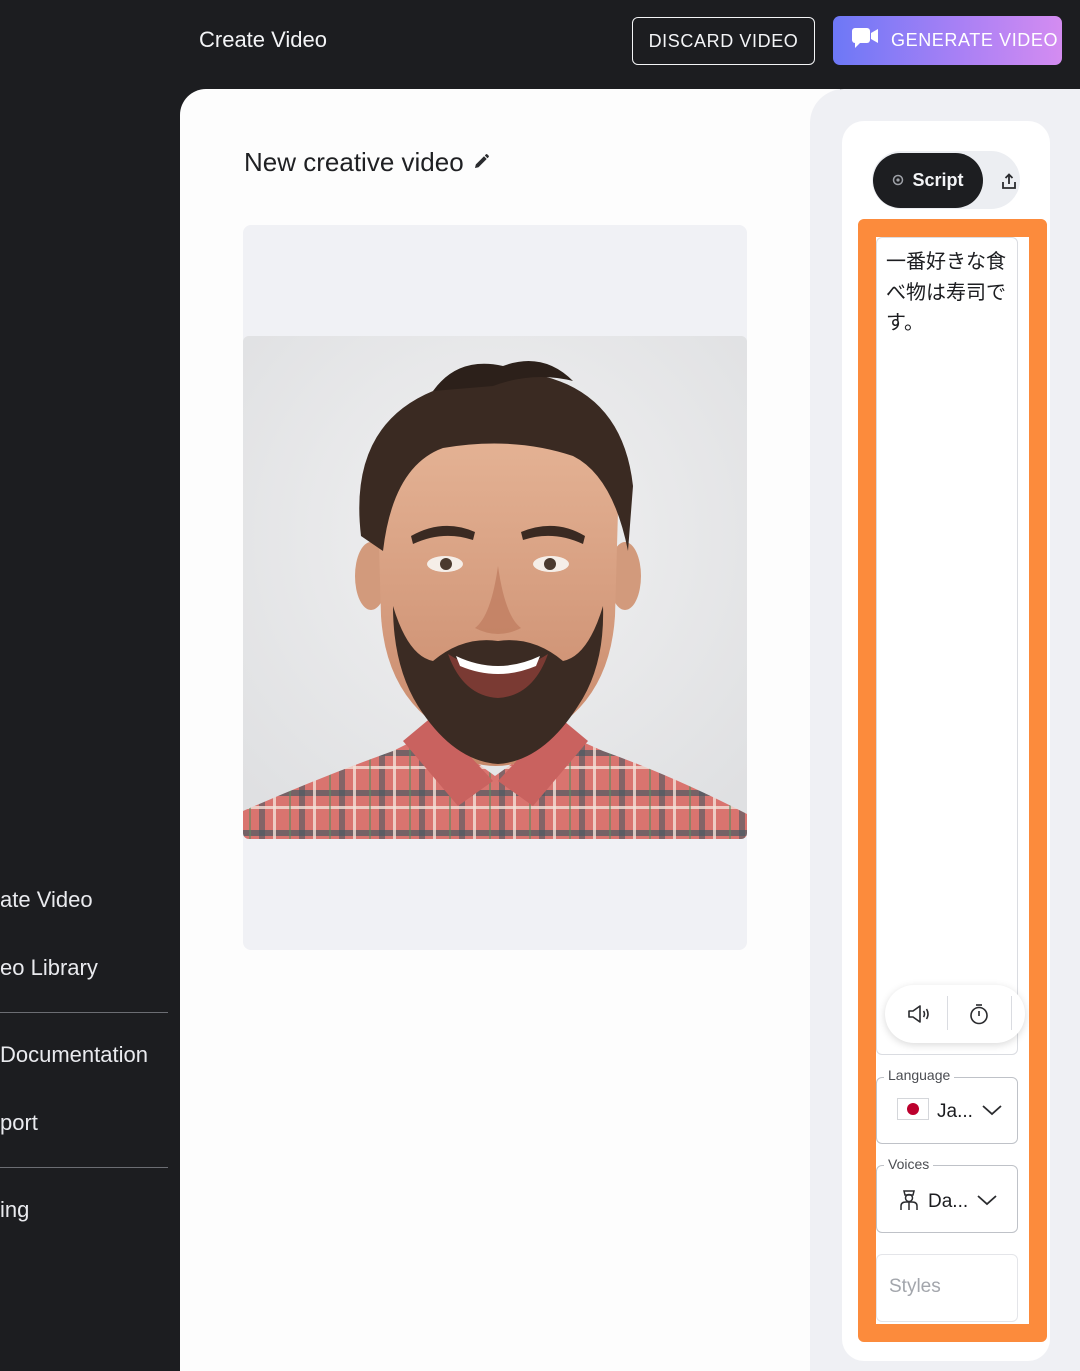  I want to click on sidebar-item-documentation: Documentation, so click(74, 1055).